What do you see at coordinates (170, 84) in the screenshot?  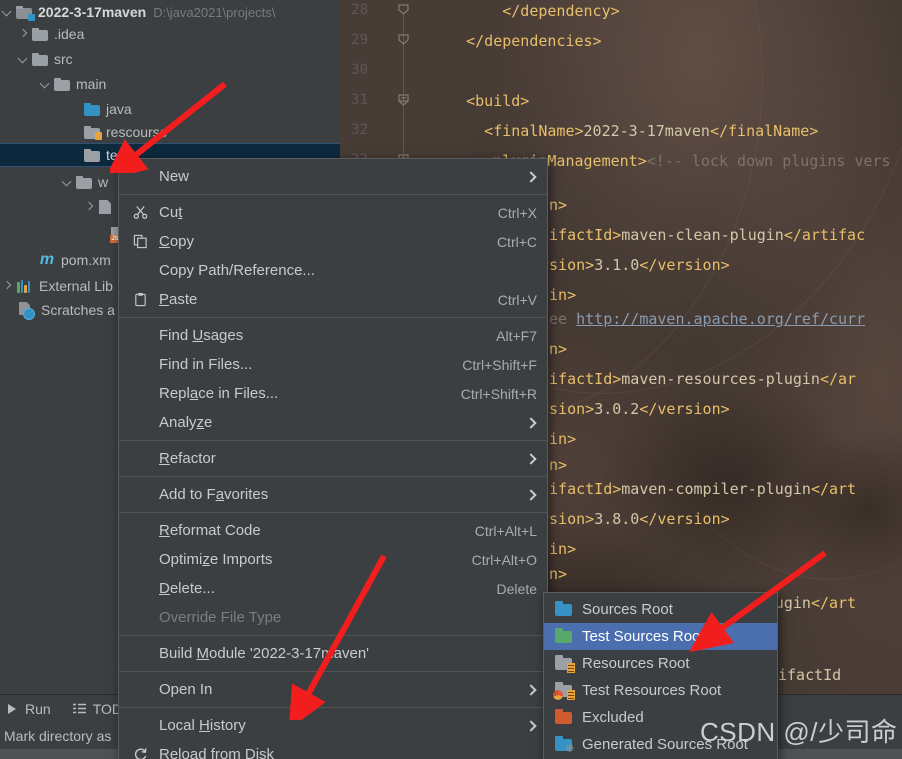 I see `tree-item-main: main` at bounding box center [170, 84].